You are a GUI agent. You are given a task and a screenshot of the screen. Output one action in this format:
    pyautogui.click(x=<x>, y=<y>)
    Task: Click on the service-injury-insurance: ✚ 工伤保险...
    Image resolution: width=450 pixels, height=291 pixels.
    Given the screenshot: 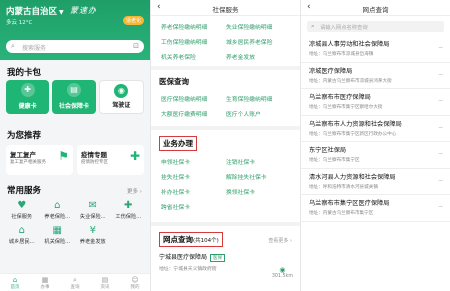 What is the action you would take?
    pyautogui.click(x=129, y=210)
    